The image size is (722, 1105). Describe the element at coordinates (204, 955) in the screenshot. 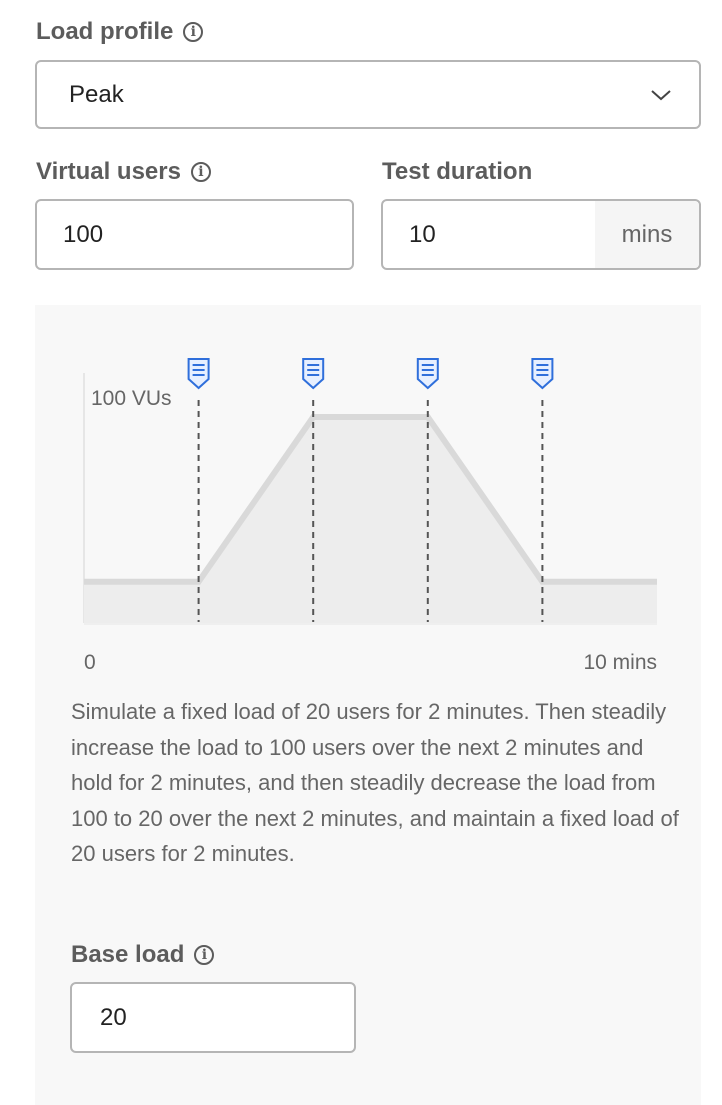

I see `info-icon: i` at that location.